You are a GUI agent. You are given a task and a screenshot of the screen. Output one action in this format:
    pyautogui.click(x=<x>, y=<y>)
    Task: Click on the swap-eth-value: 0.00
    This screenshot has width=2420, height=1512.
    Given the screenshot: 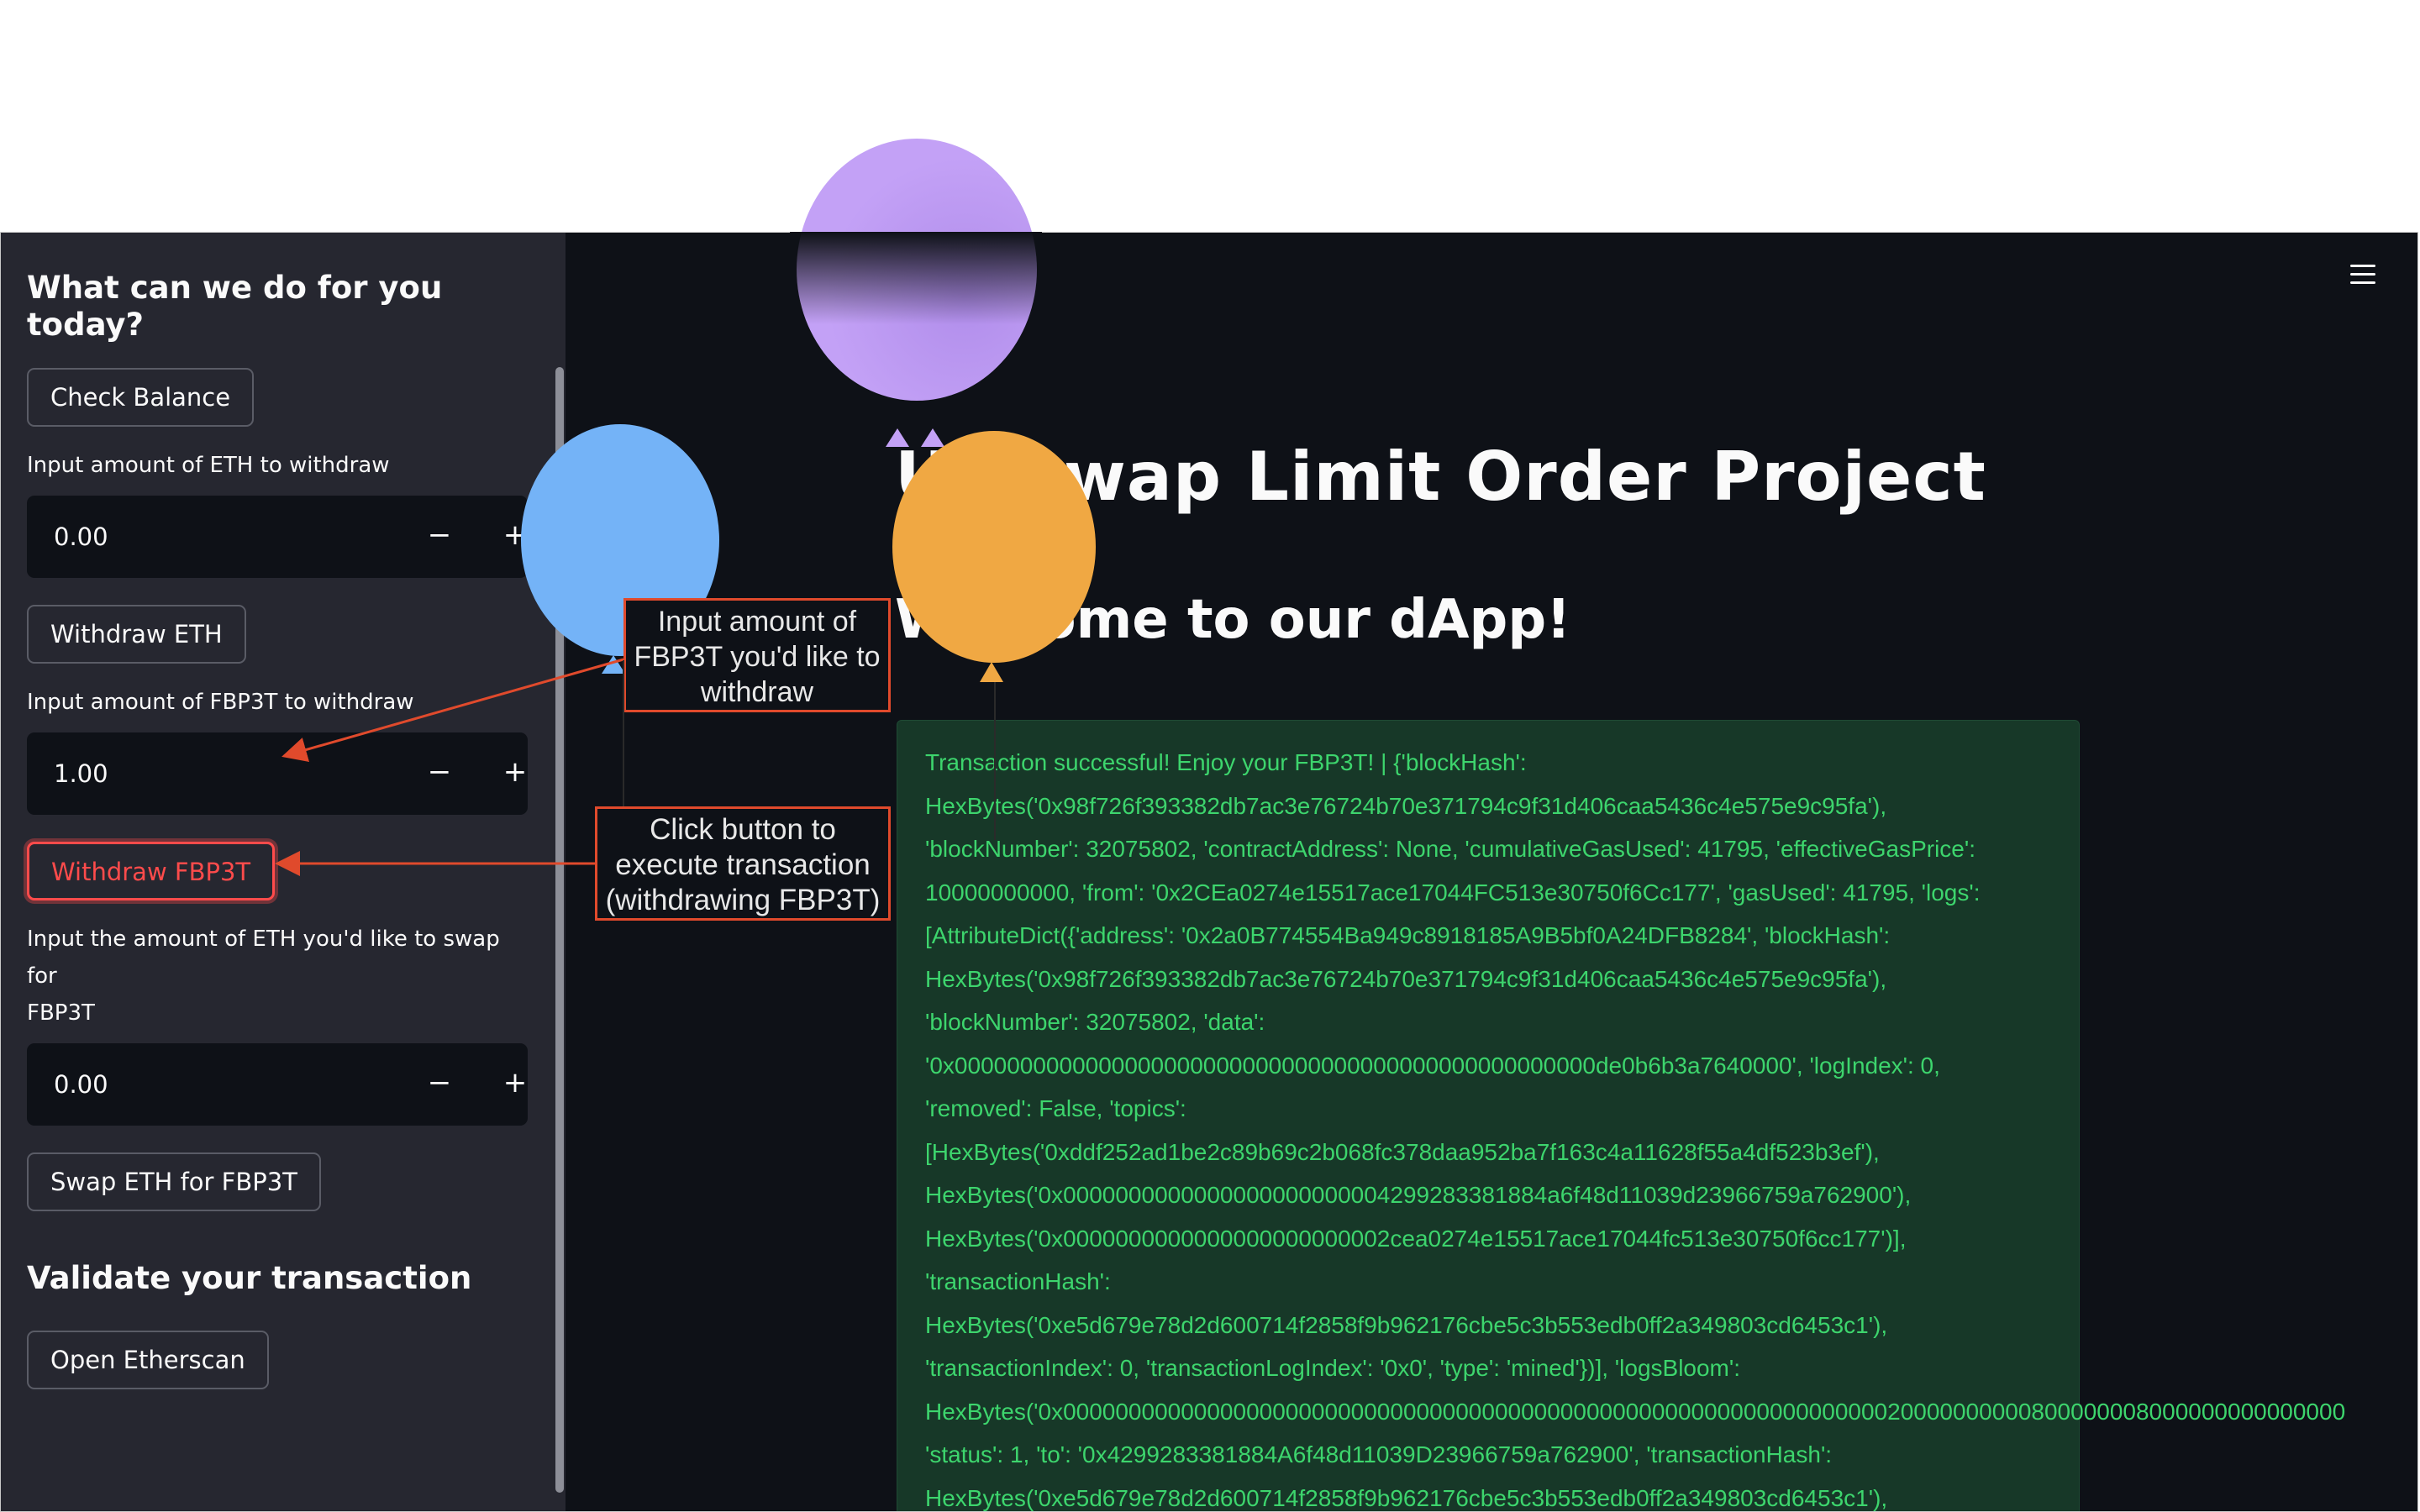 What is the action you would take?
    pyautogui.click(x=81, y=1084)
    